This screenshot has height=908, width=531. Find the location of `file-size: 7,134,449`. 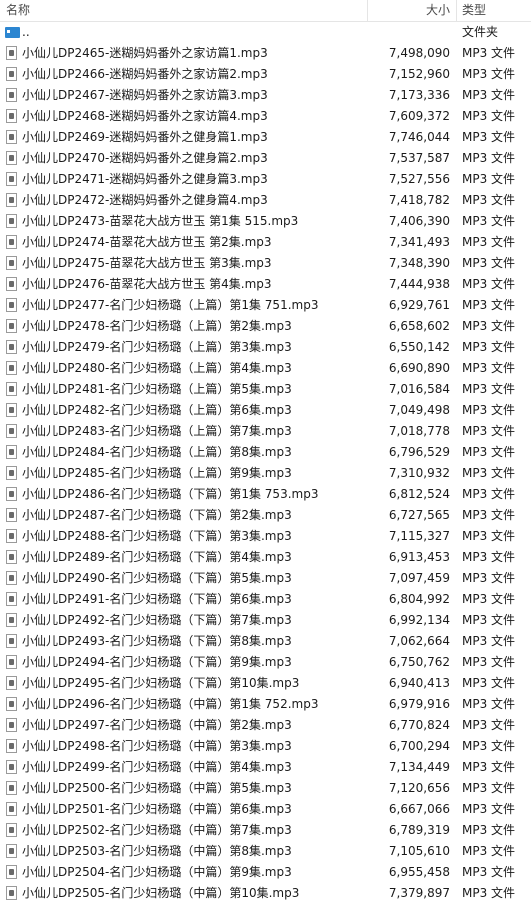

file-size: 7,134,449 is located at coordinates (419, 767).